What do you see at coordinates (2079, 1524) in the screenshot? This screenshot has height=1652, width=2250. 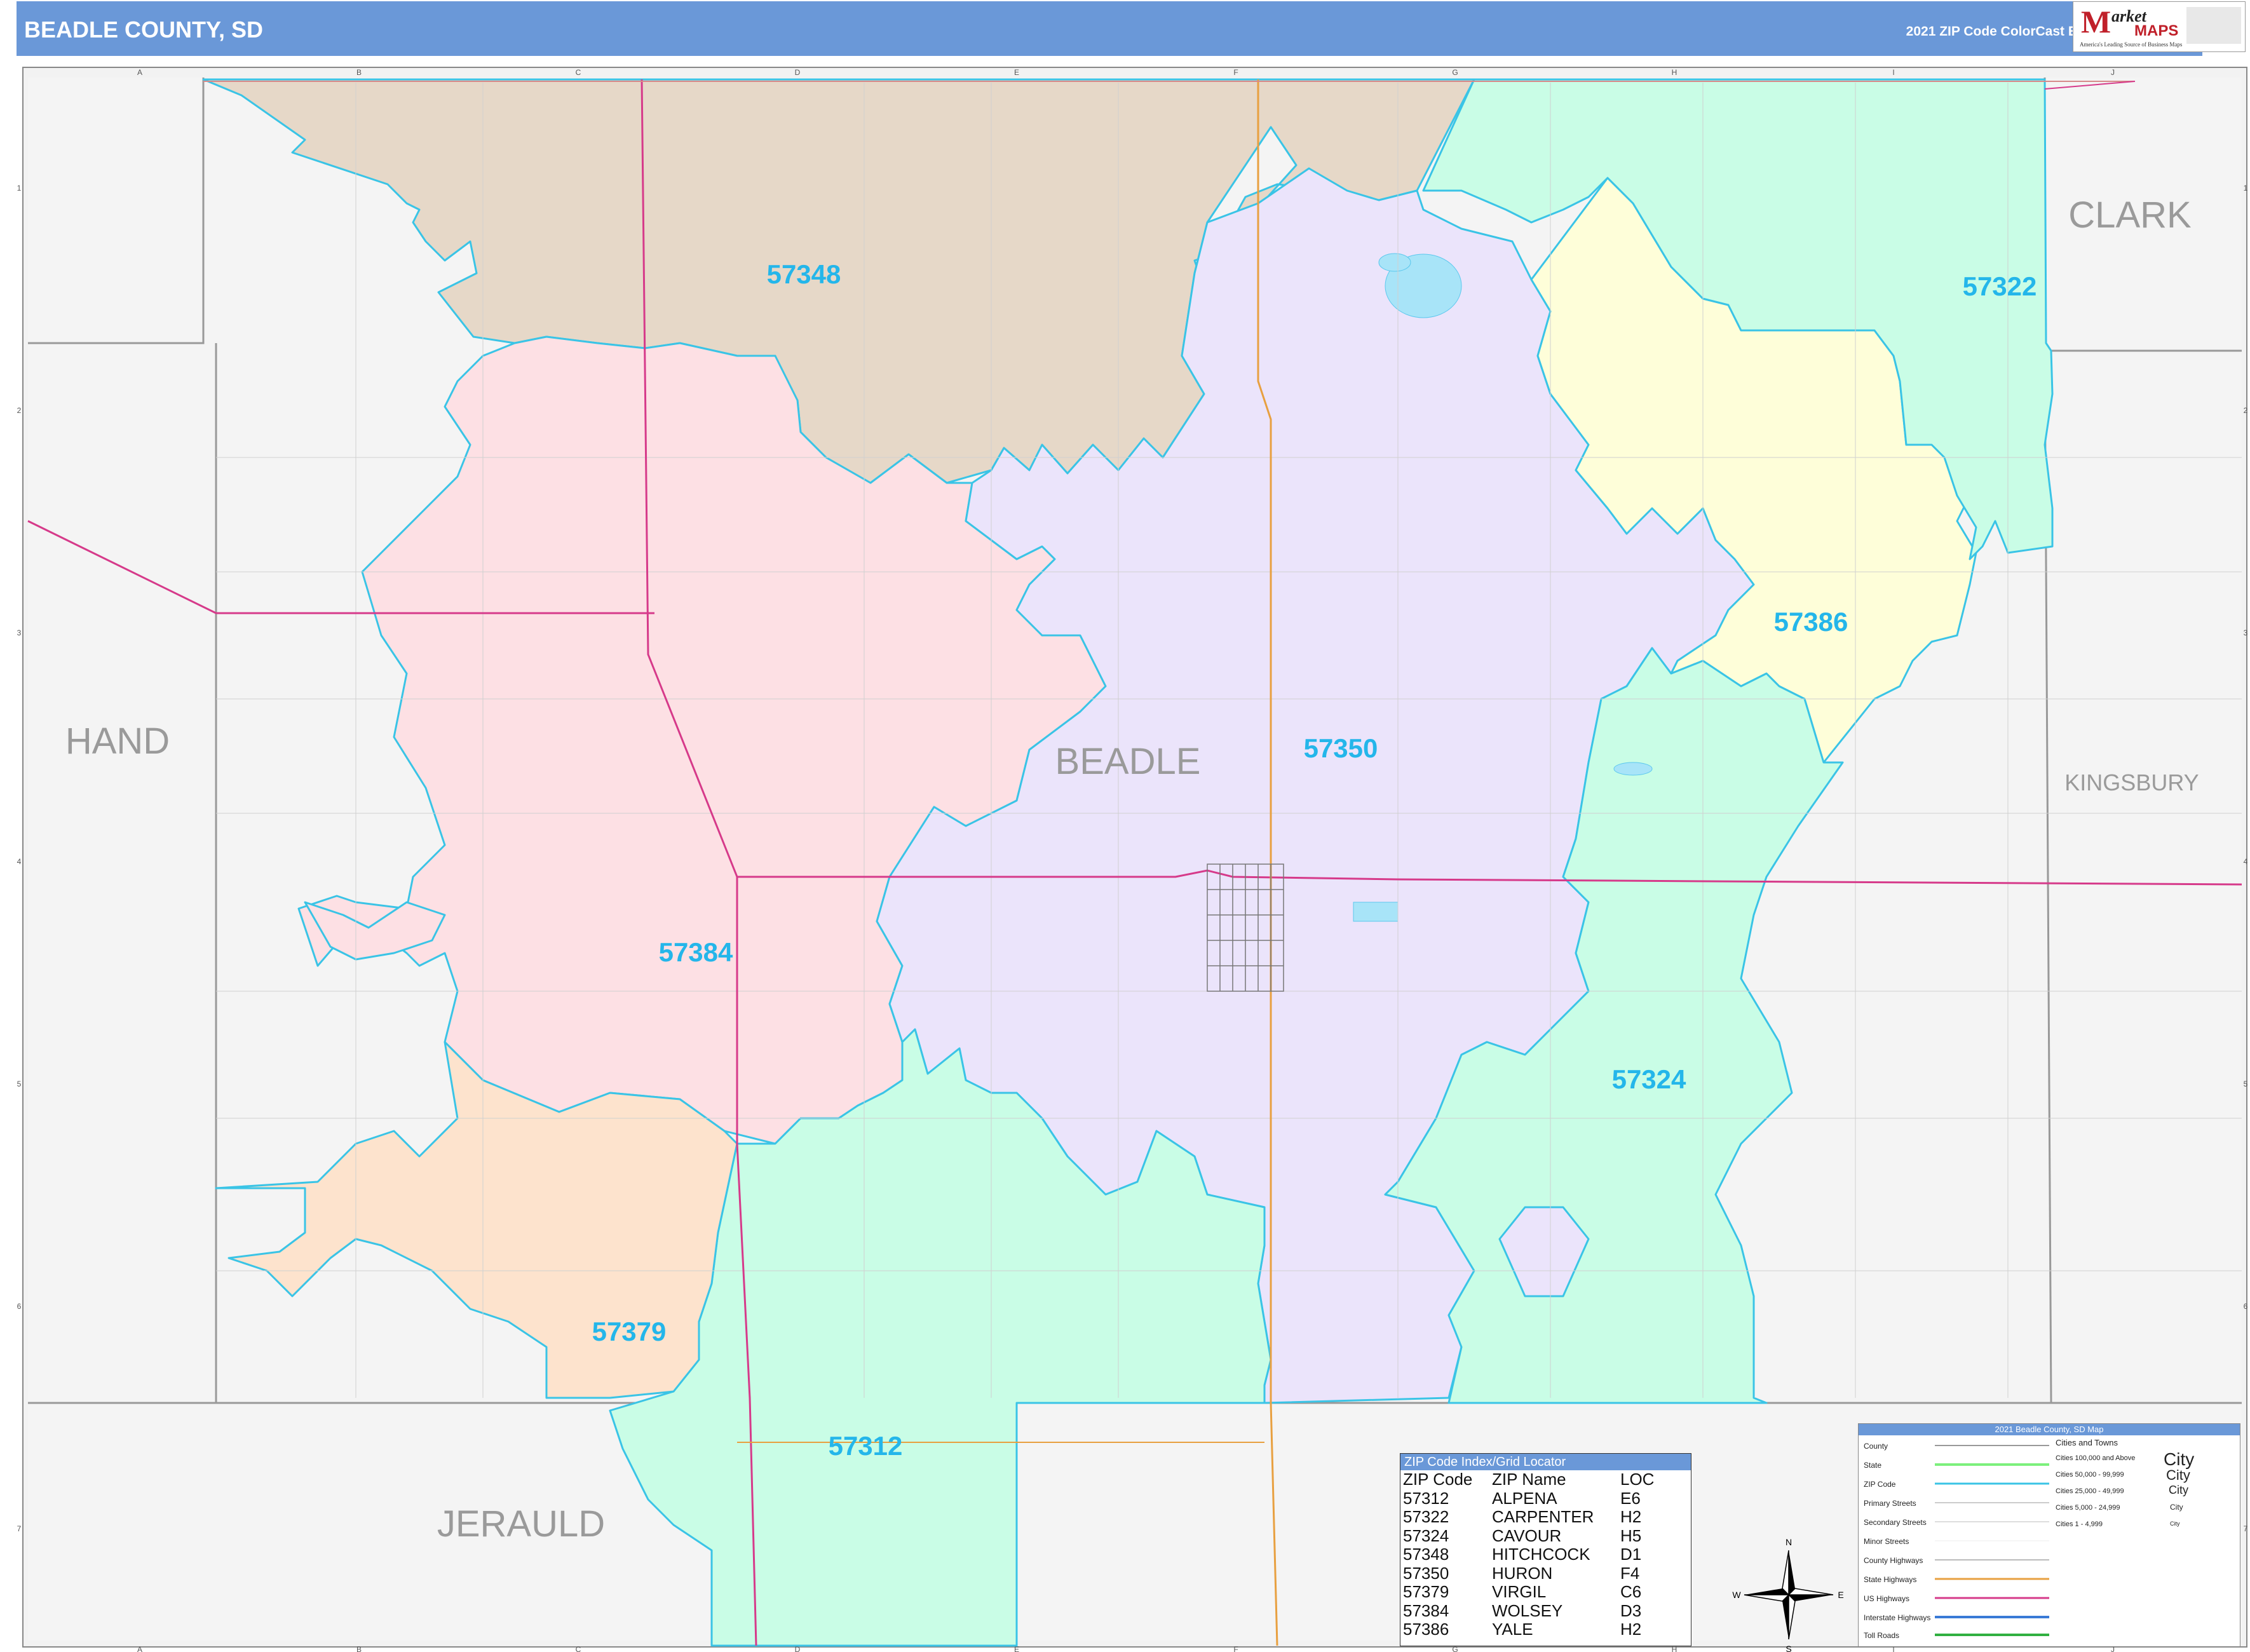 I see `legend-city-item: Cities 1 - 4,999` at bounding box center [2079, 1524].